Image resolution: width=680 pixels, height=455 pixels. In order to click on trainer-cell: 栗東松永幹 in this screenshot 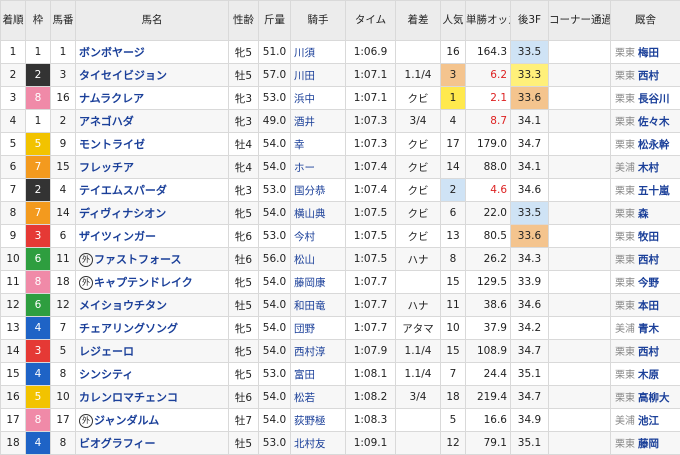, I will do `click(645, 144)`.